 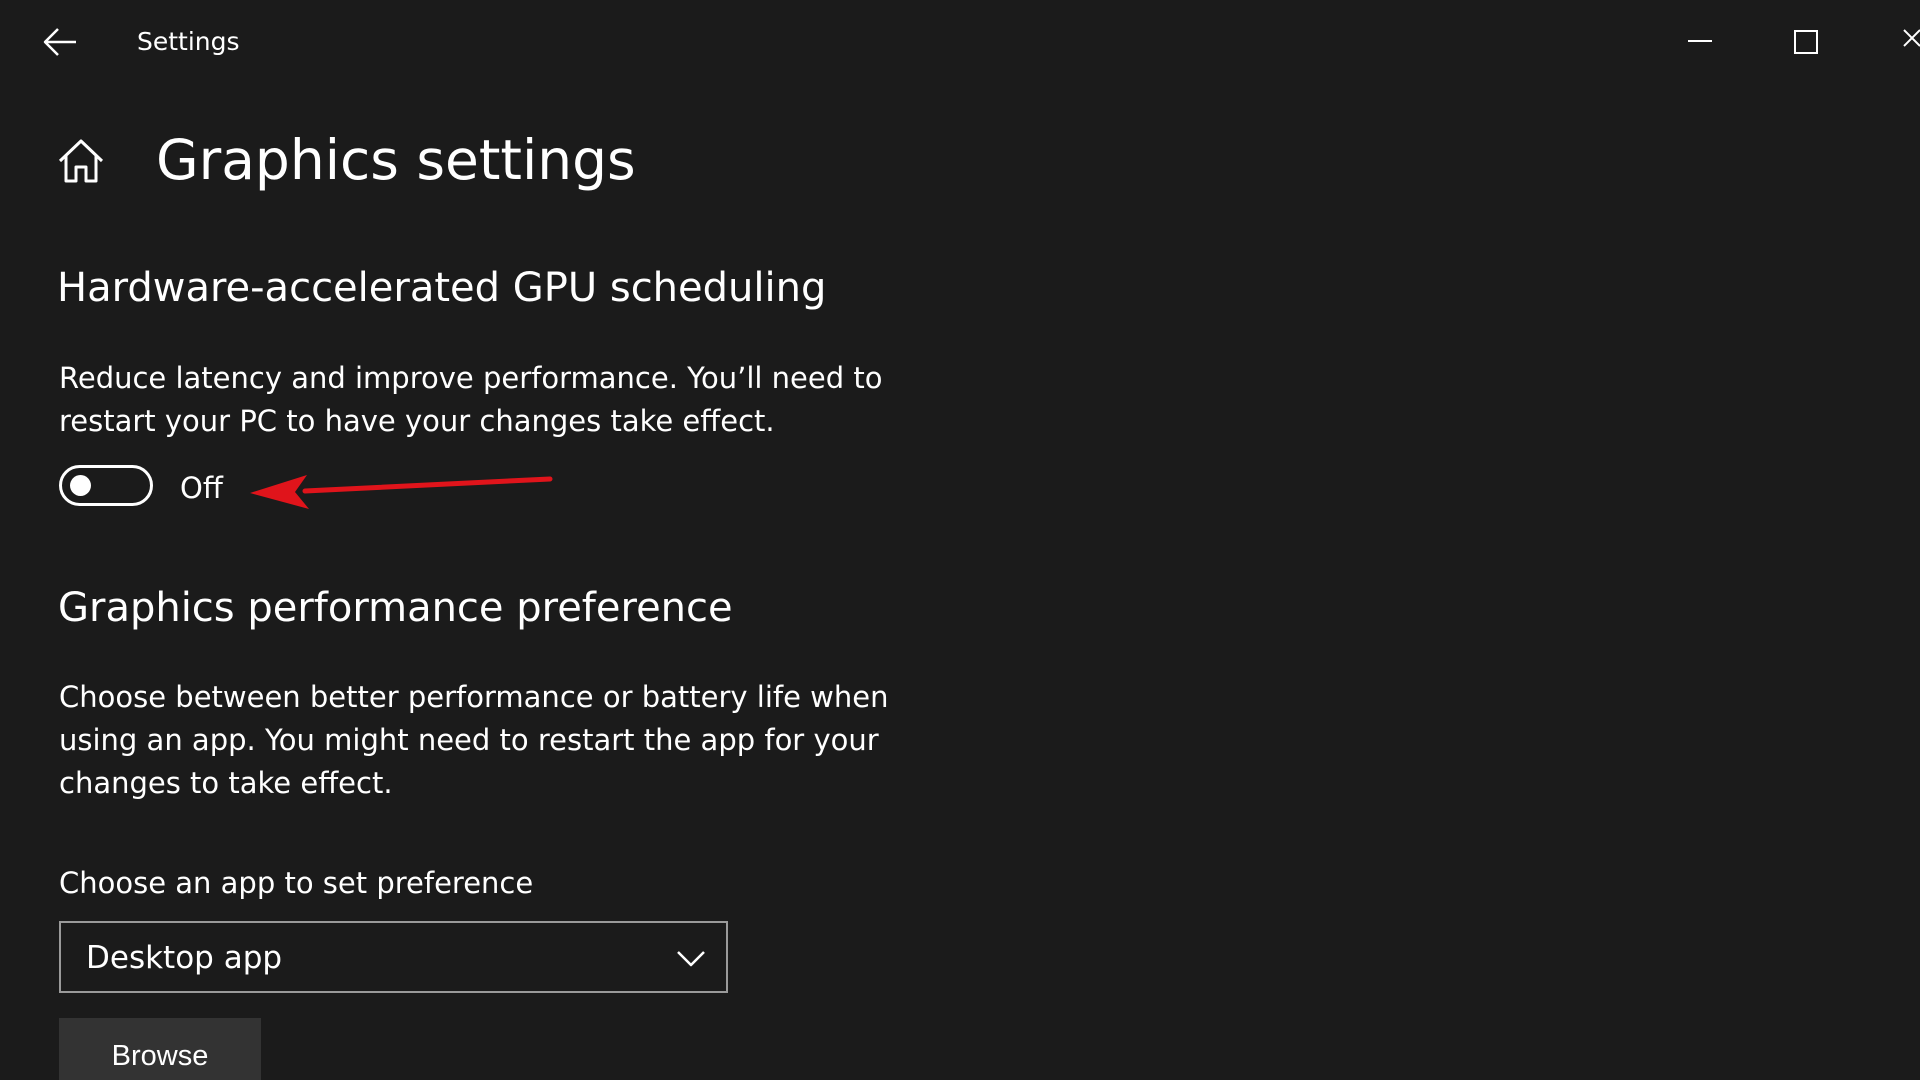 I want to click on home-button, so click(x=81, y=161).